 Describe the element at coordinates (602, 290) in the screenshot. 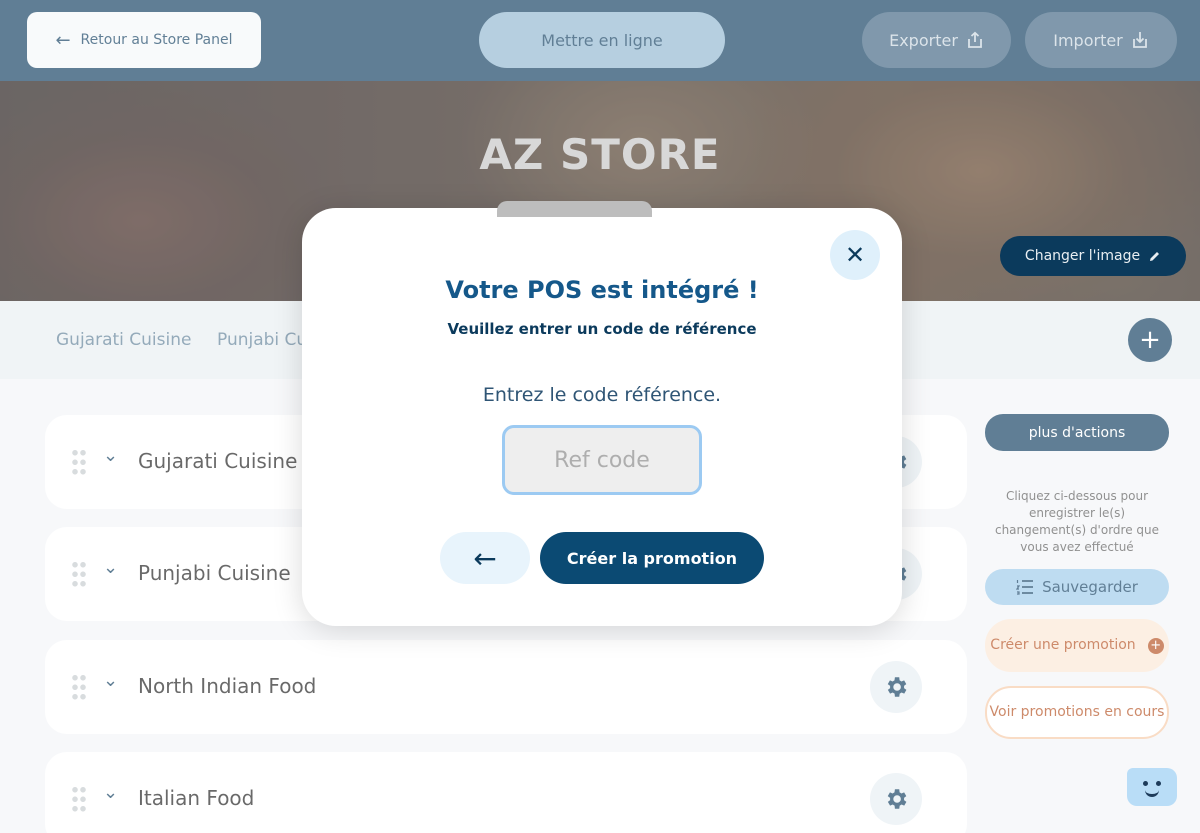

I see `modal-title: Votre POS est intégré !` at that location.